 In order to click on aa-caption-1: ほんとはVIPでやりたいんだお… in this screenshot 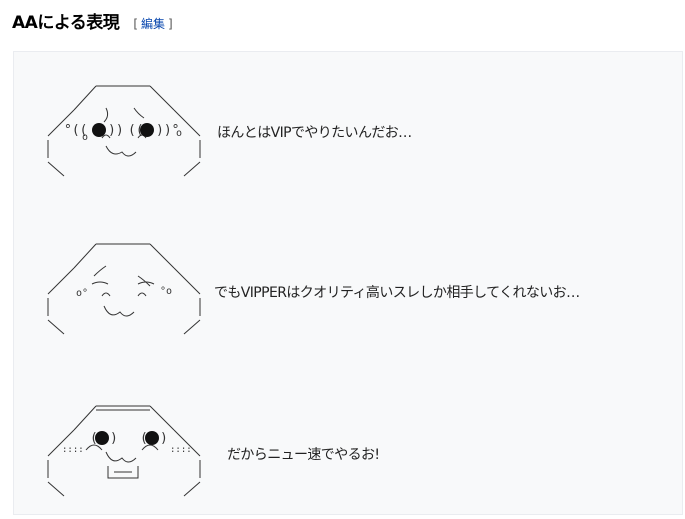, I will do `click(314, 133)`.